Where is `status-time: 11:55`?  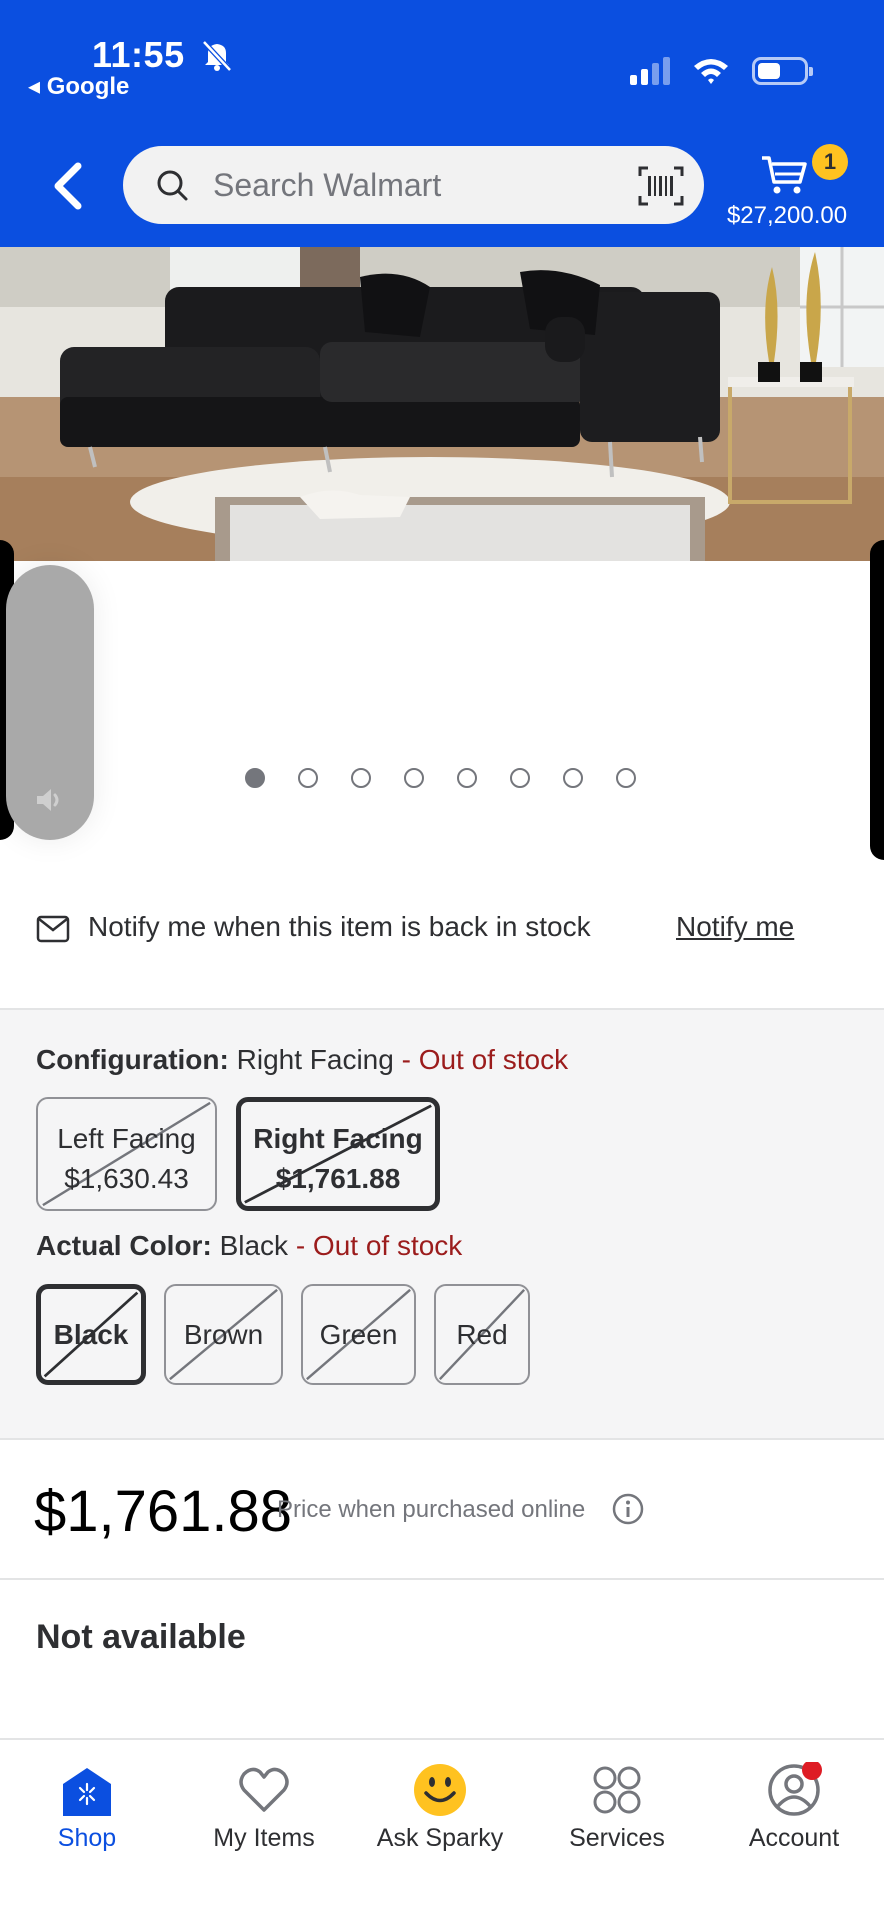 status-time: 11:55 is located at coordinates (138, 54).